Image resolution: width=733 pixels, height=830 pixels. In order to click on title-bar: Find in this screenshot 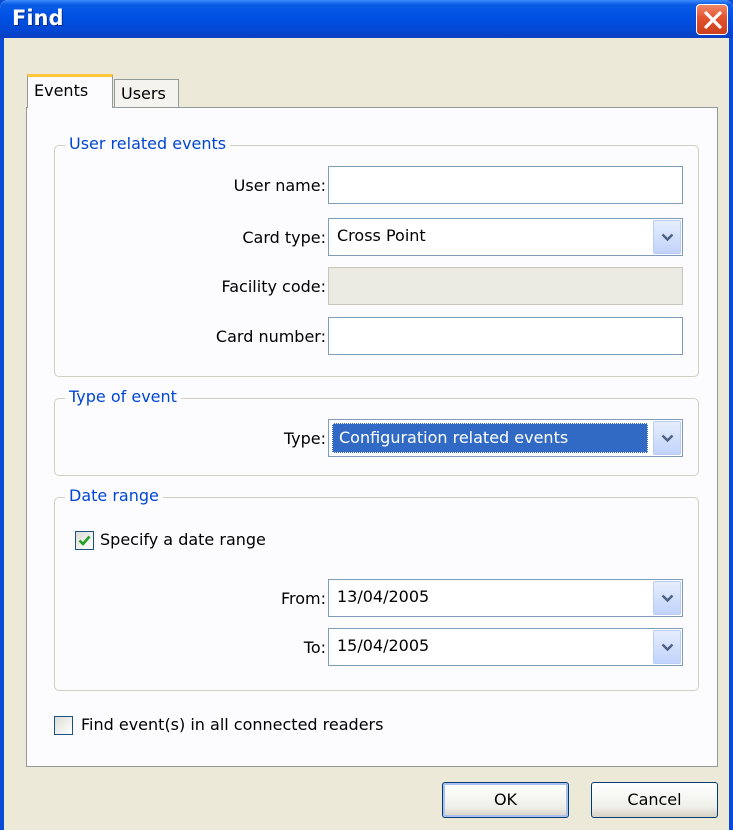, I will do `click(366, 19)`.